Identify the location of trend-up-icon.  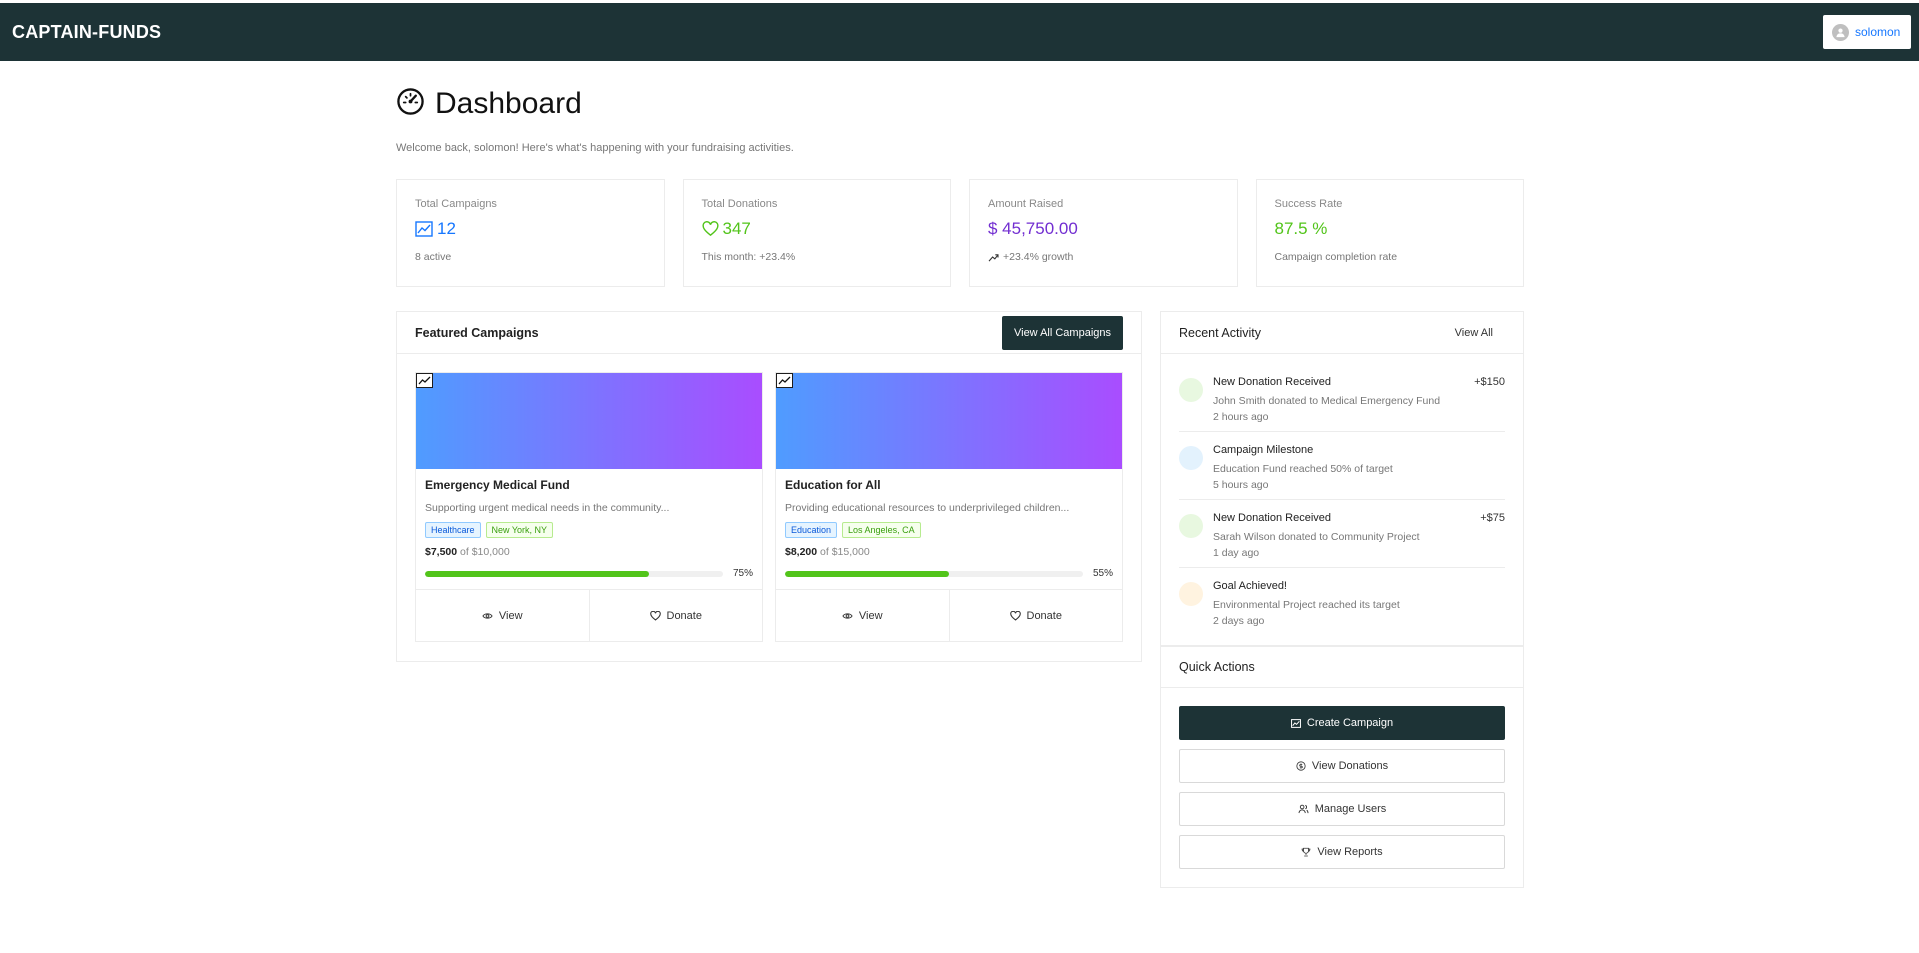
(993, 257).